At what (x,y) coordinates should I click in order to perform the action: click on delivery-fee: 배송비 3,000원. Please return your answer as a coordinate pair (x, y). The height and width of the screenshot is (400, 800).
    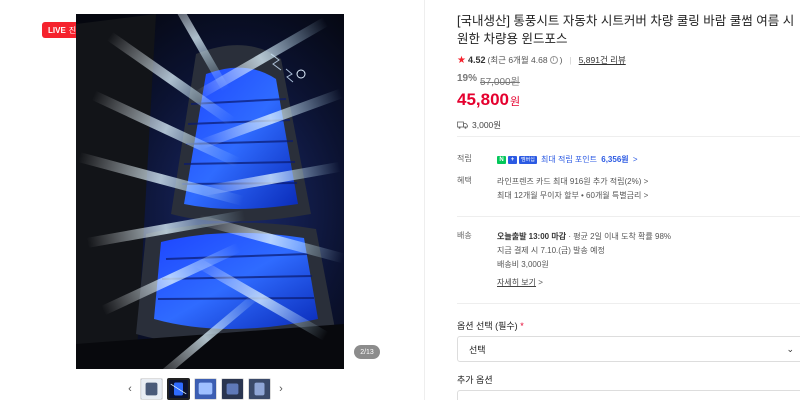
    Looking at the image, I should click on (523, 264).